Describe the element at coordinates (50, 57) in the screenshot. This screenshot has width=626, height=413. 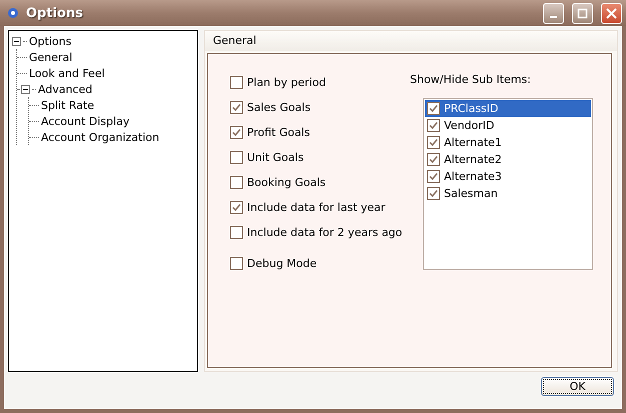
I see `tree-item: General` at that location.